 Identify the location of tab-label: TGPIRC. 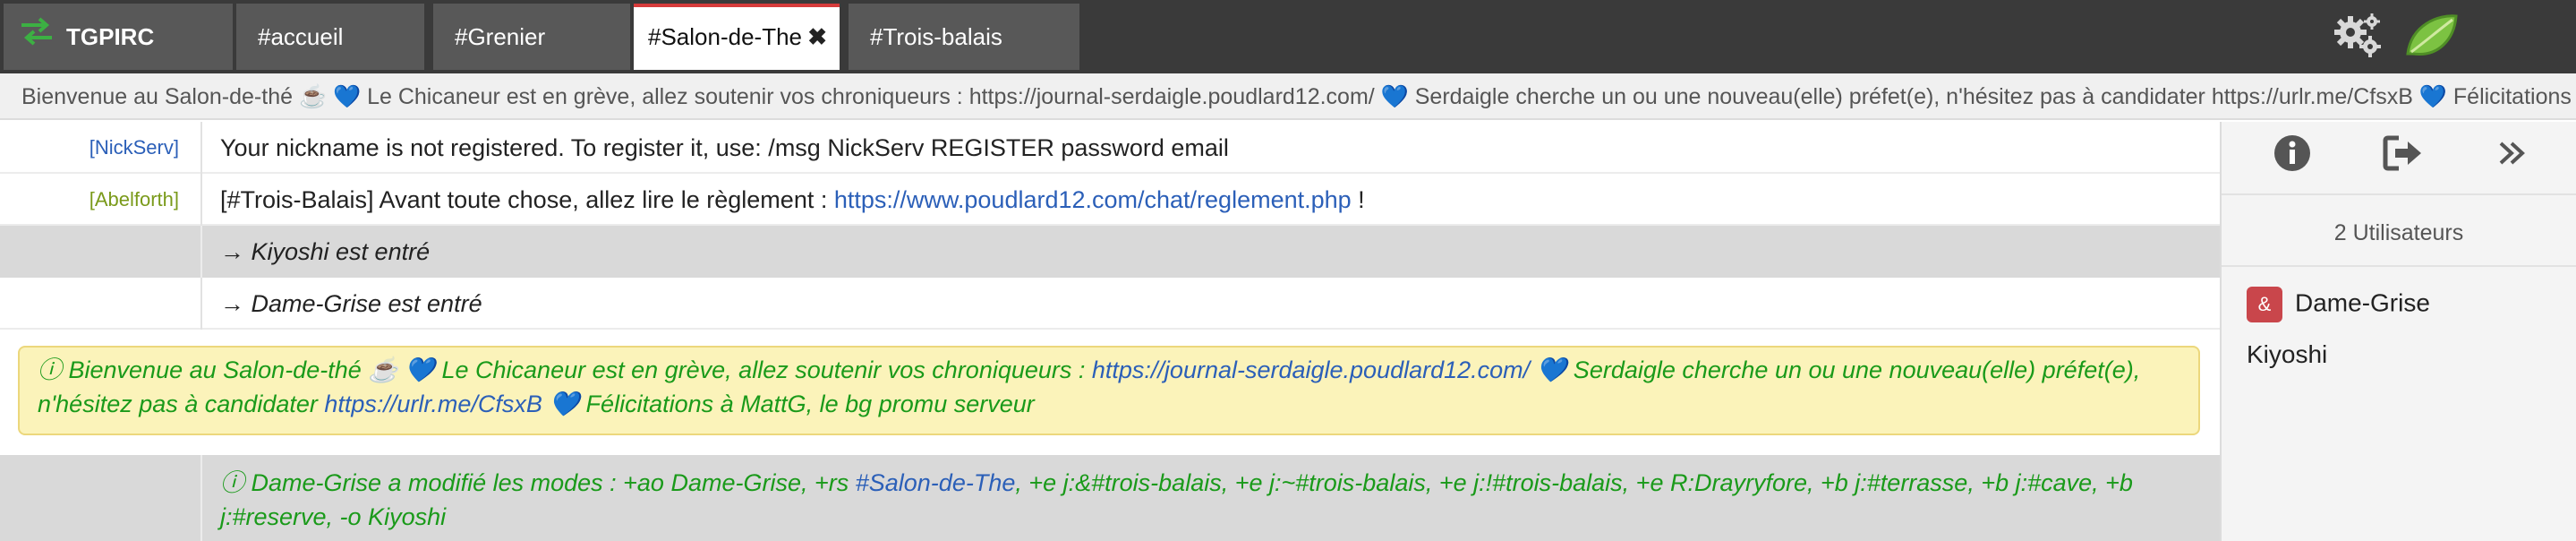
(110, 36).